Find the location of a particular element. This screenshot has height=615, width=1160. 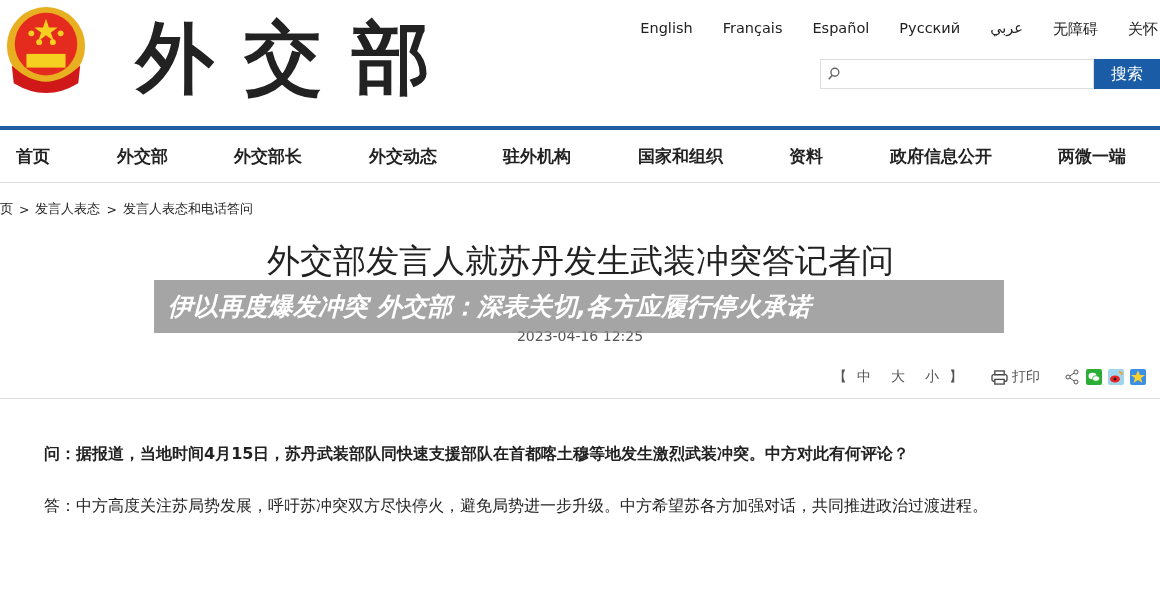

language-link: Русский is located at coordinates (930, 29).